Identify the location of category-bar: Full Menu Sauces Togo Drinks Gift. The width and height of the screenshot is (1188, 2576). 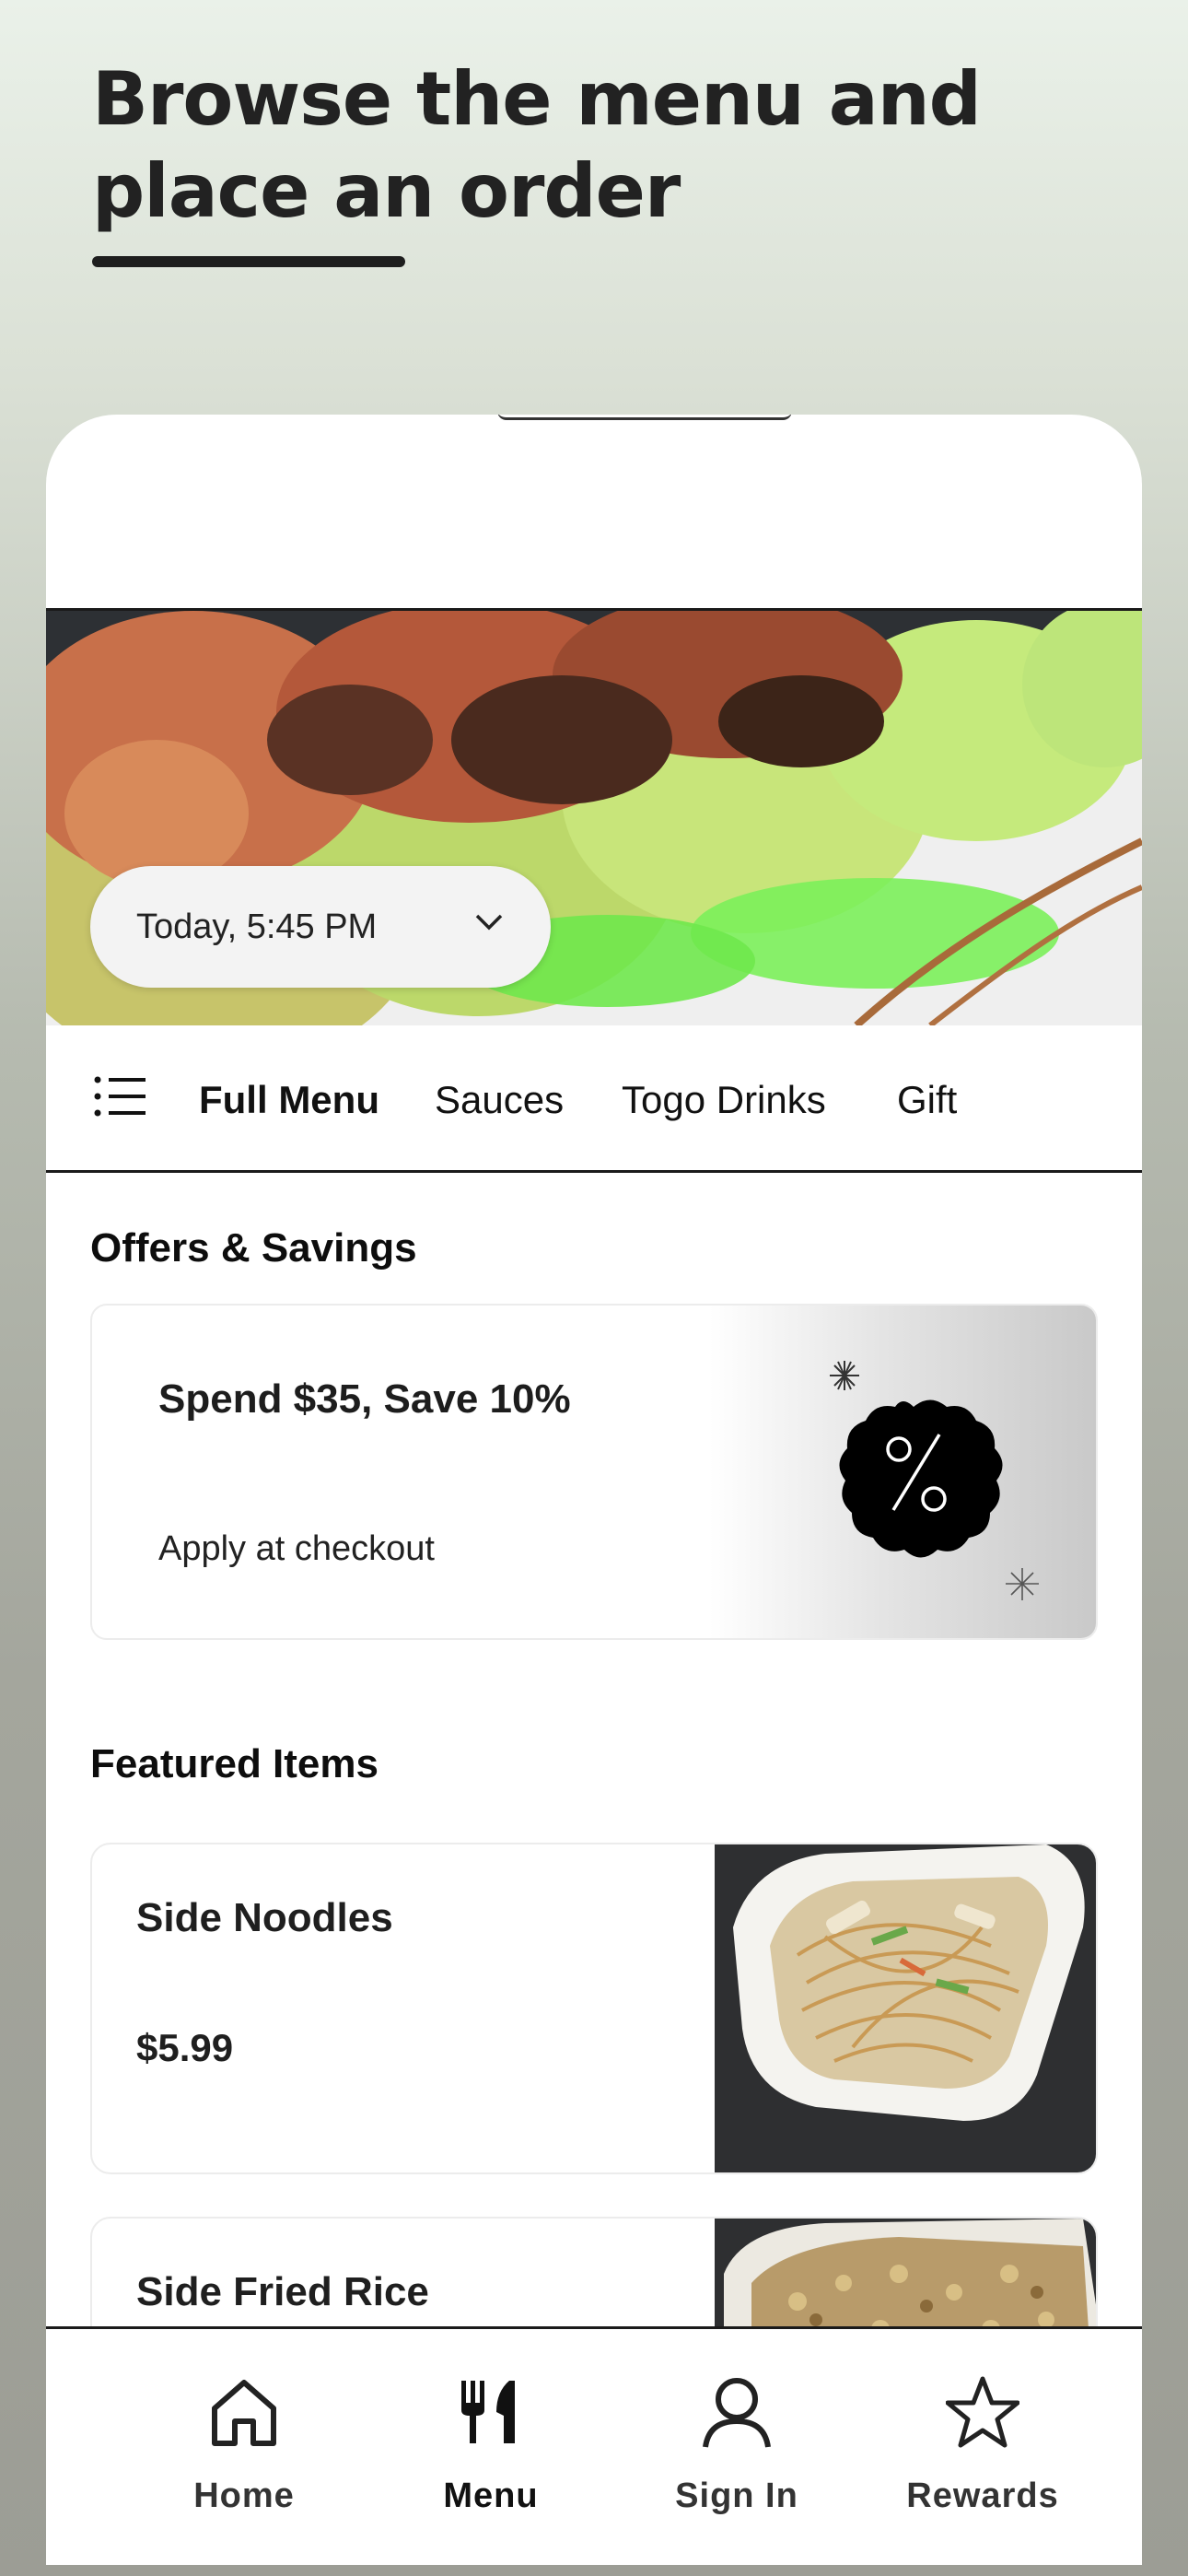
(594, 1099).